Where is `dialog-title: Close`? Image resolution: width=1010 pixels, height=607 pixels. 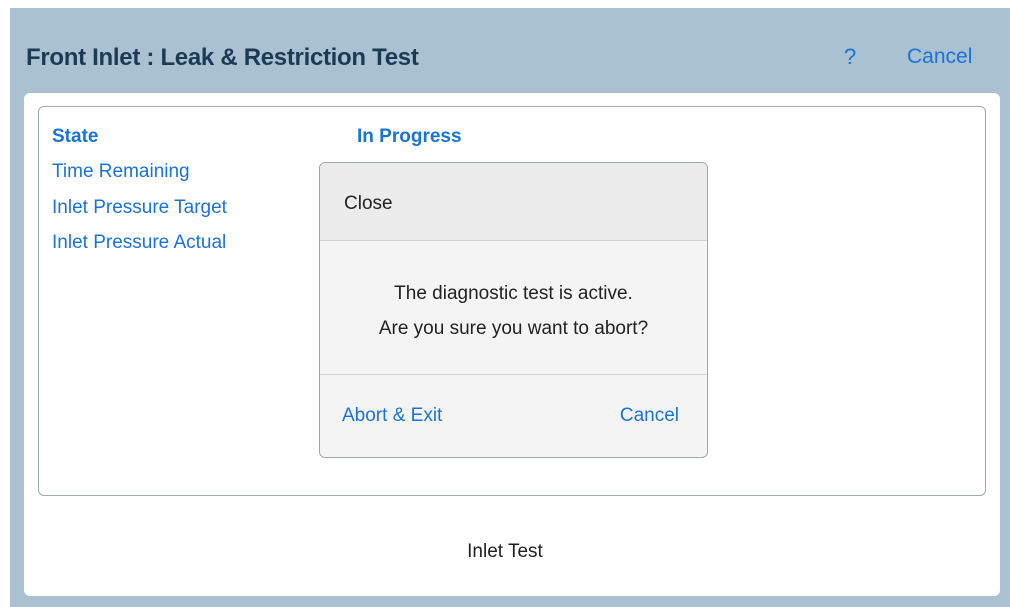 dialog-title: Close is located at coordinates (368, 203).